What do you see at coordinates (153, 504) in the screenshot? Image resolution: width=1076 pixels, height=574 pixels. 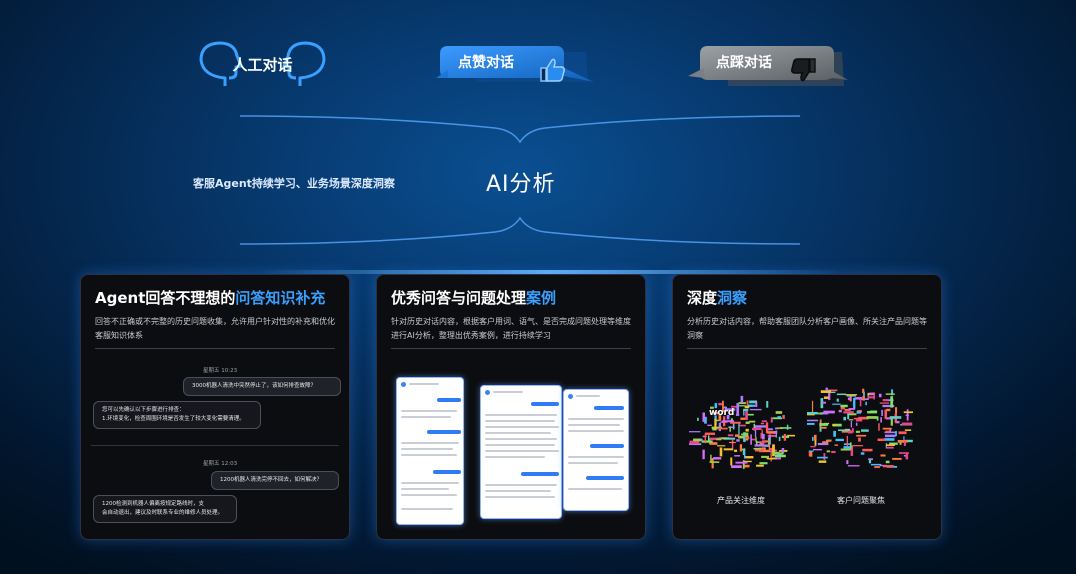 I see `bot-message-line: 1200检测到机器人偏离按规定路线时，支` at bounding box center [153, 504].